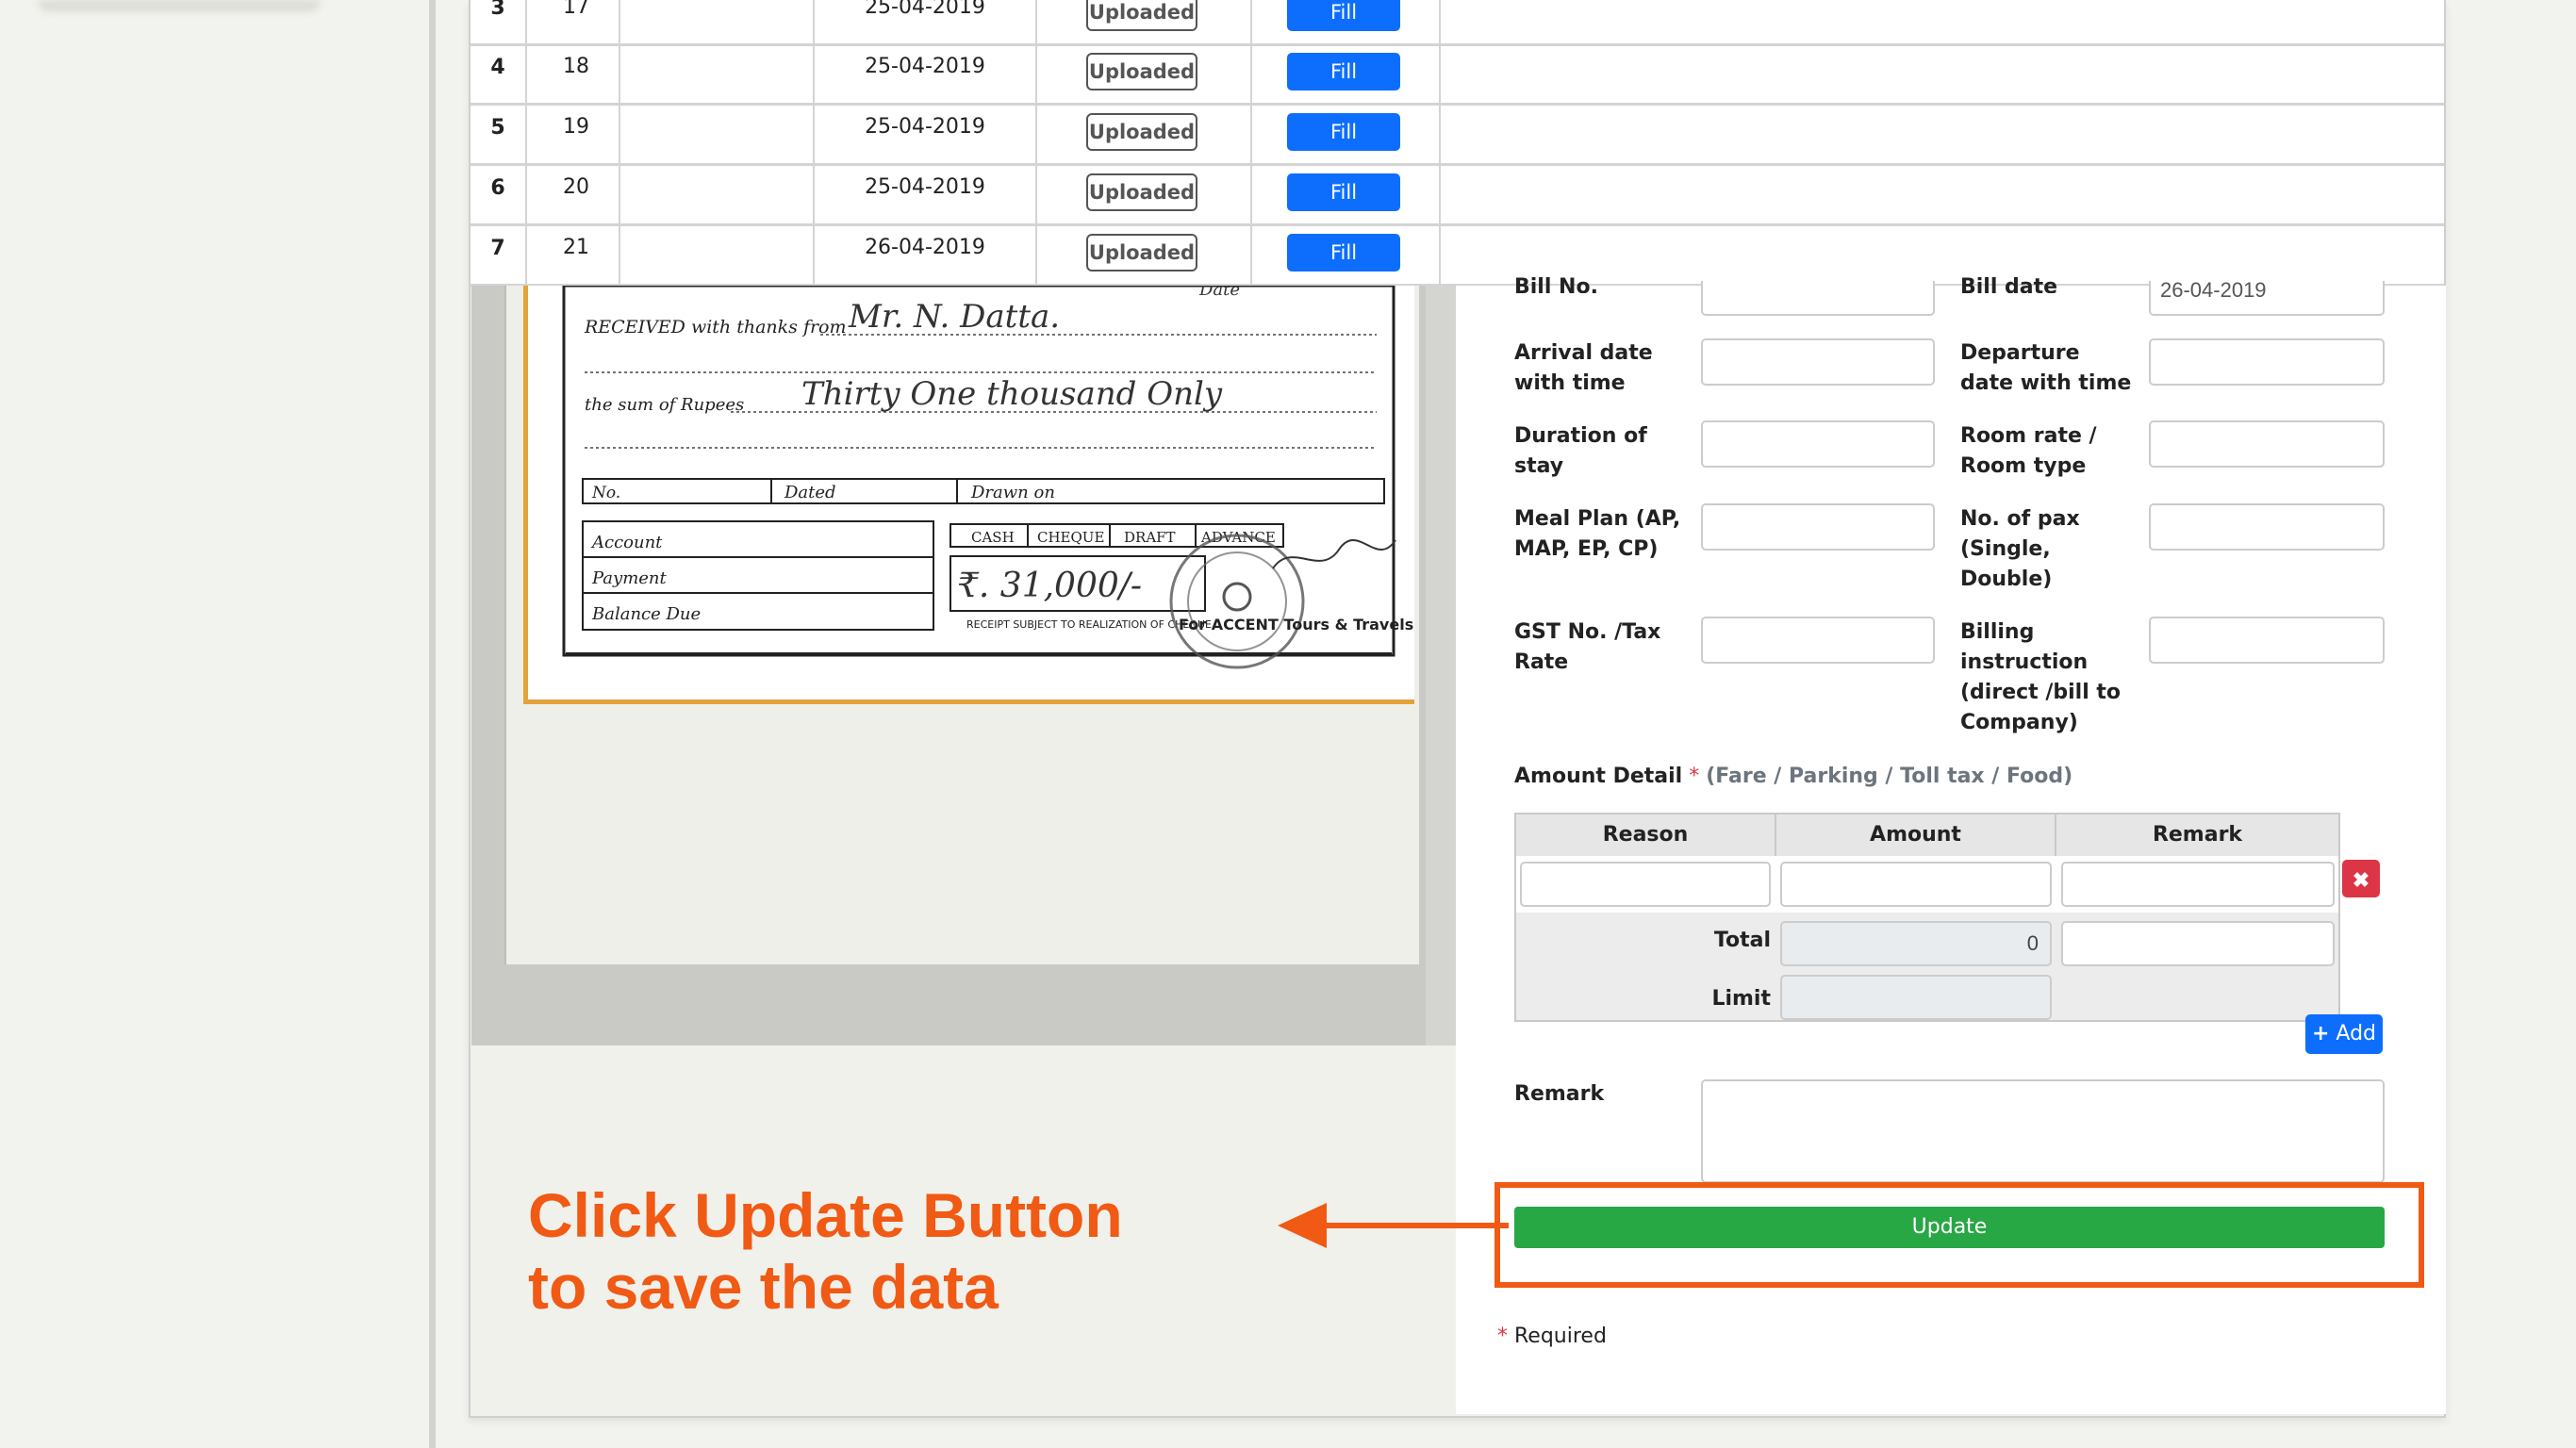 The width and height of the screenshot is (2576, 1448). I want to click on remark-row-input, so click(2198, 884).